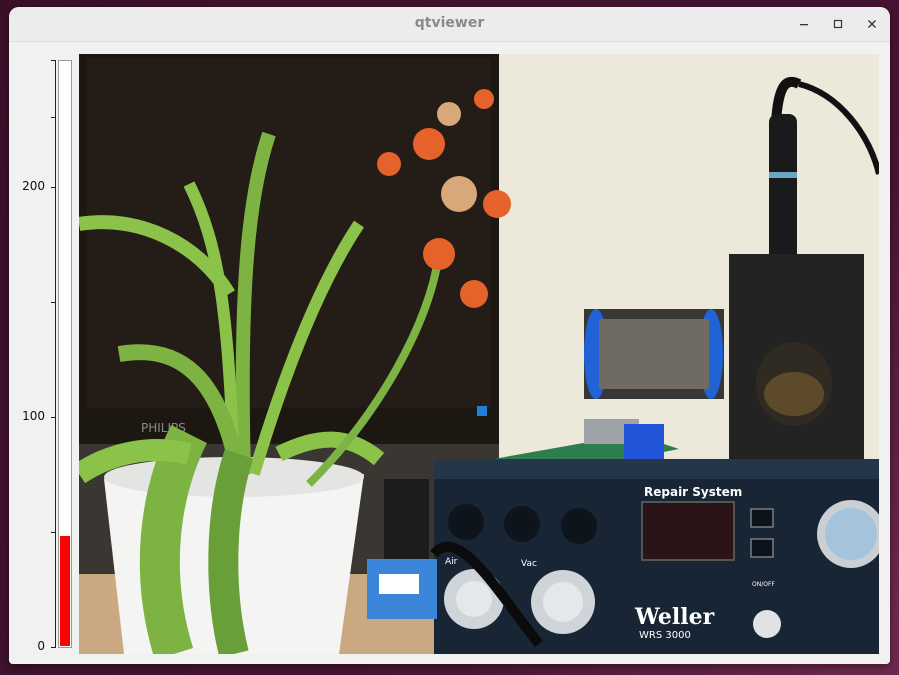 This screenshot has width=899, height=675. I want to click on close-button, so click(872, 24).